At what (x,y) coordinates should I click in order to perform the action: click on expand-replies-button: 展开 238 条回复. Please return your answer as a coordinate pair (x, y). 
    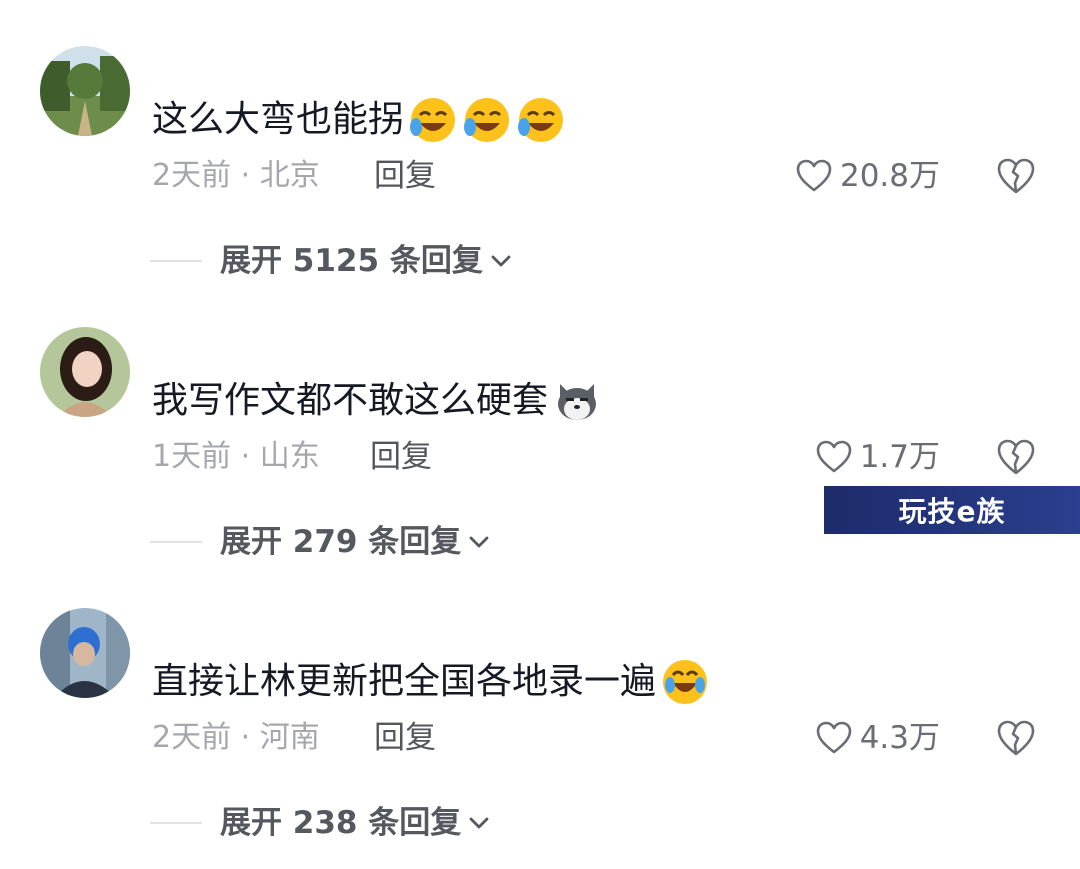
    Looking at the image, I should click on (321, 823).